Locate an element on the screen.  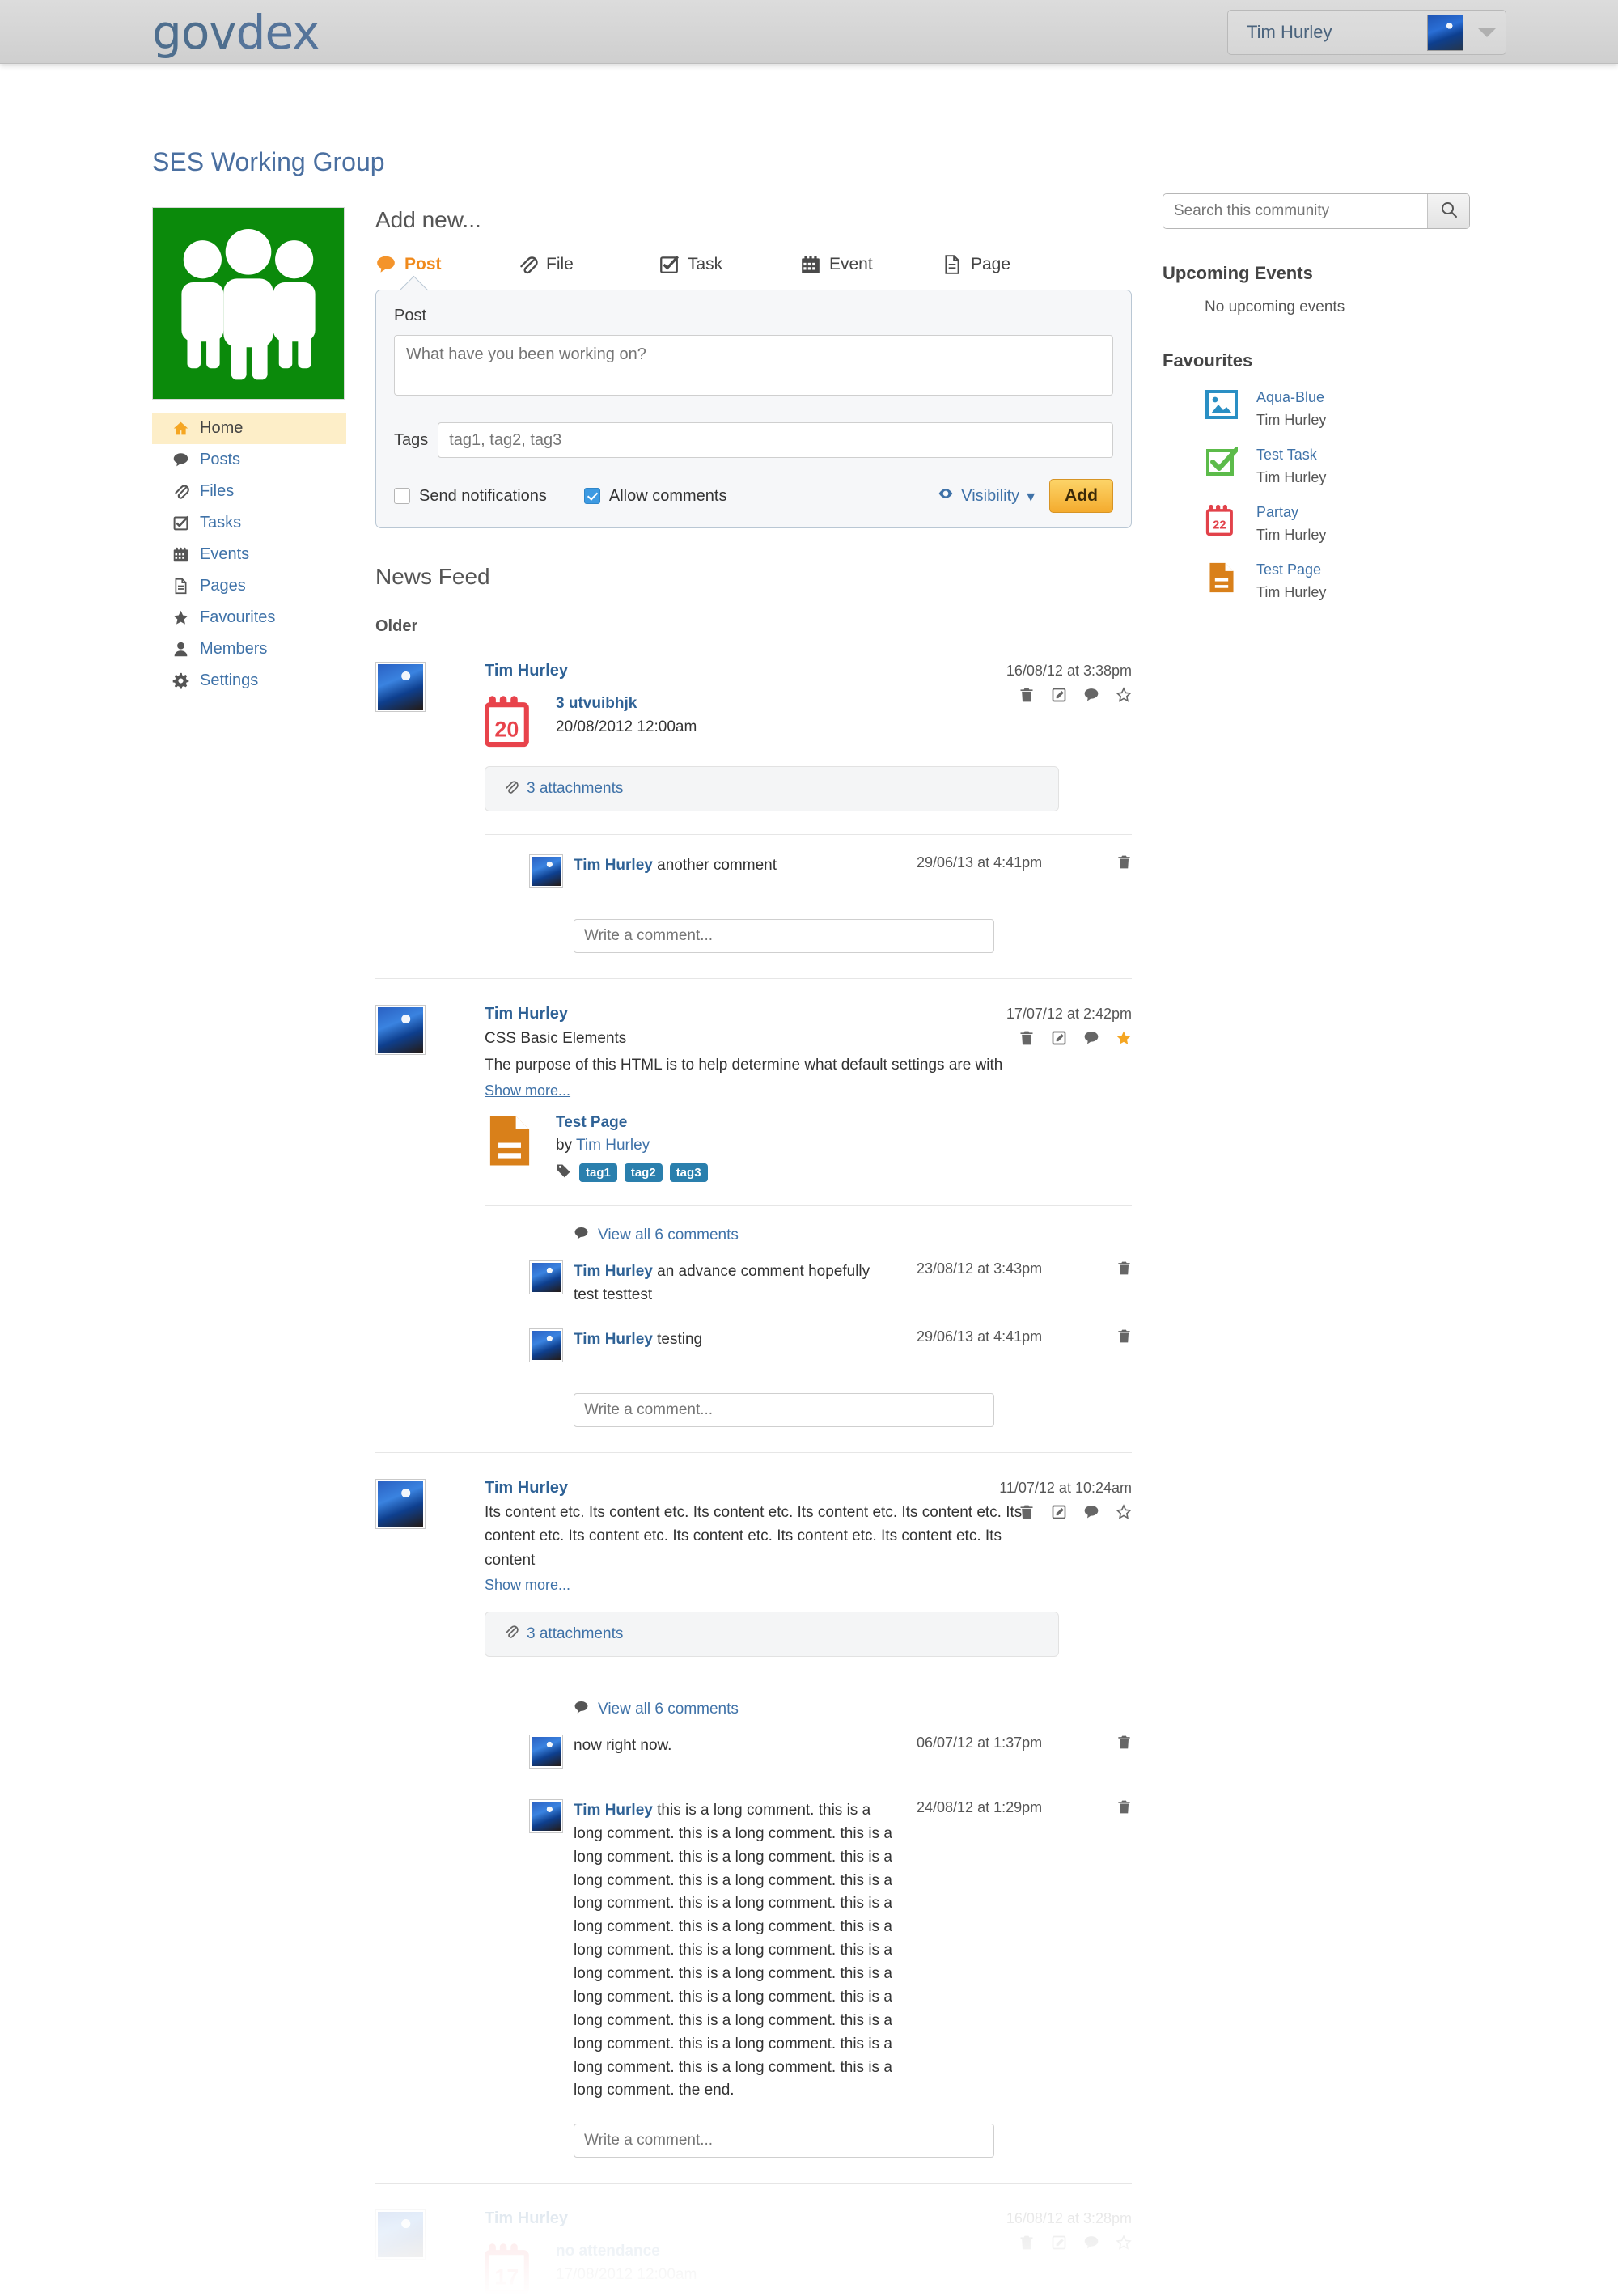
visibility-dropdown: Visibility ▾ is located at coordinates (987, 495).